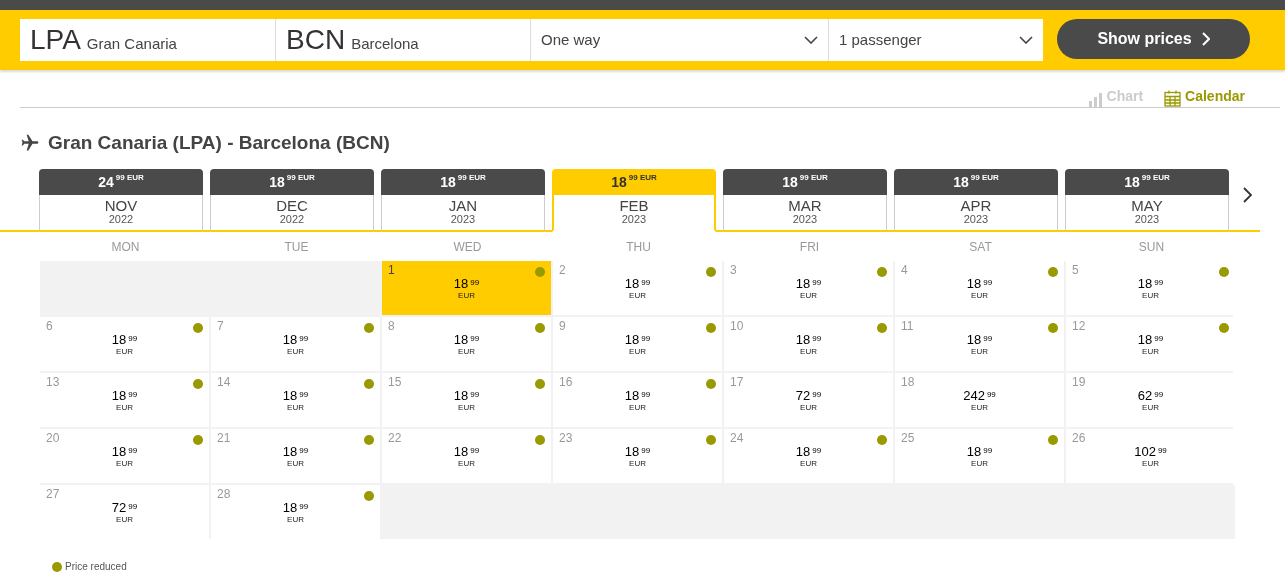 Image resolution: width=1285 pixels, height=572 pixels. What do you see at coordinates (1079, 383) in the screenshot?
I see `day-number: 19` at bounding box center [1079, 383].